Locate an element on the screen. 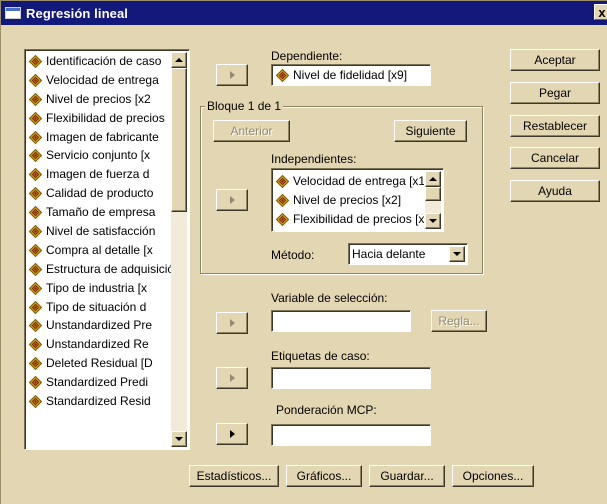 The height and width of the screenshot is (504, 607). list-item: Tipo de industria [x is located at coordinates (99, 288).